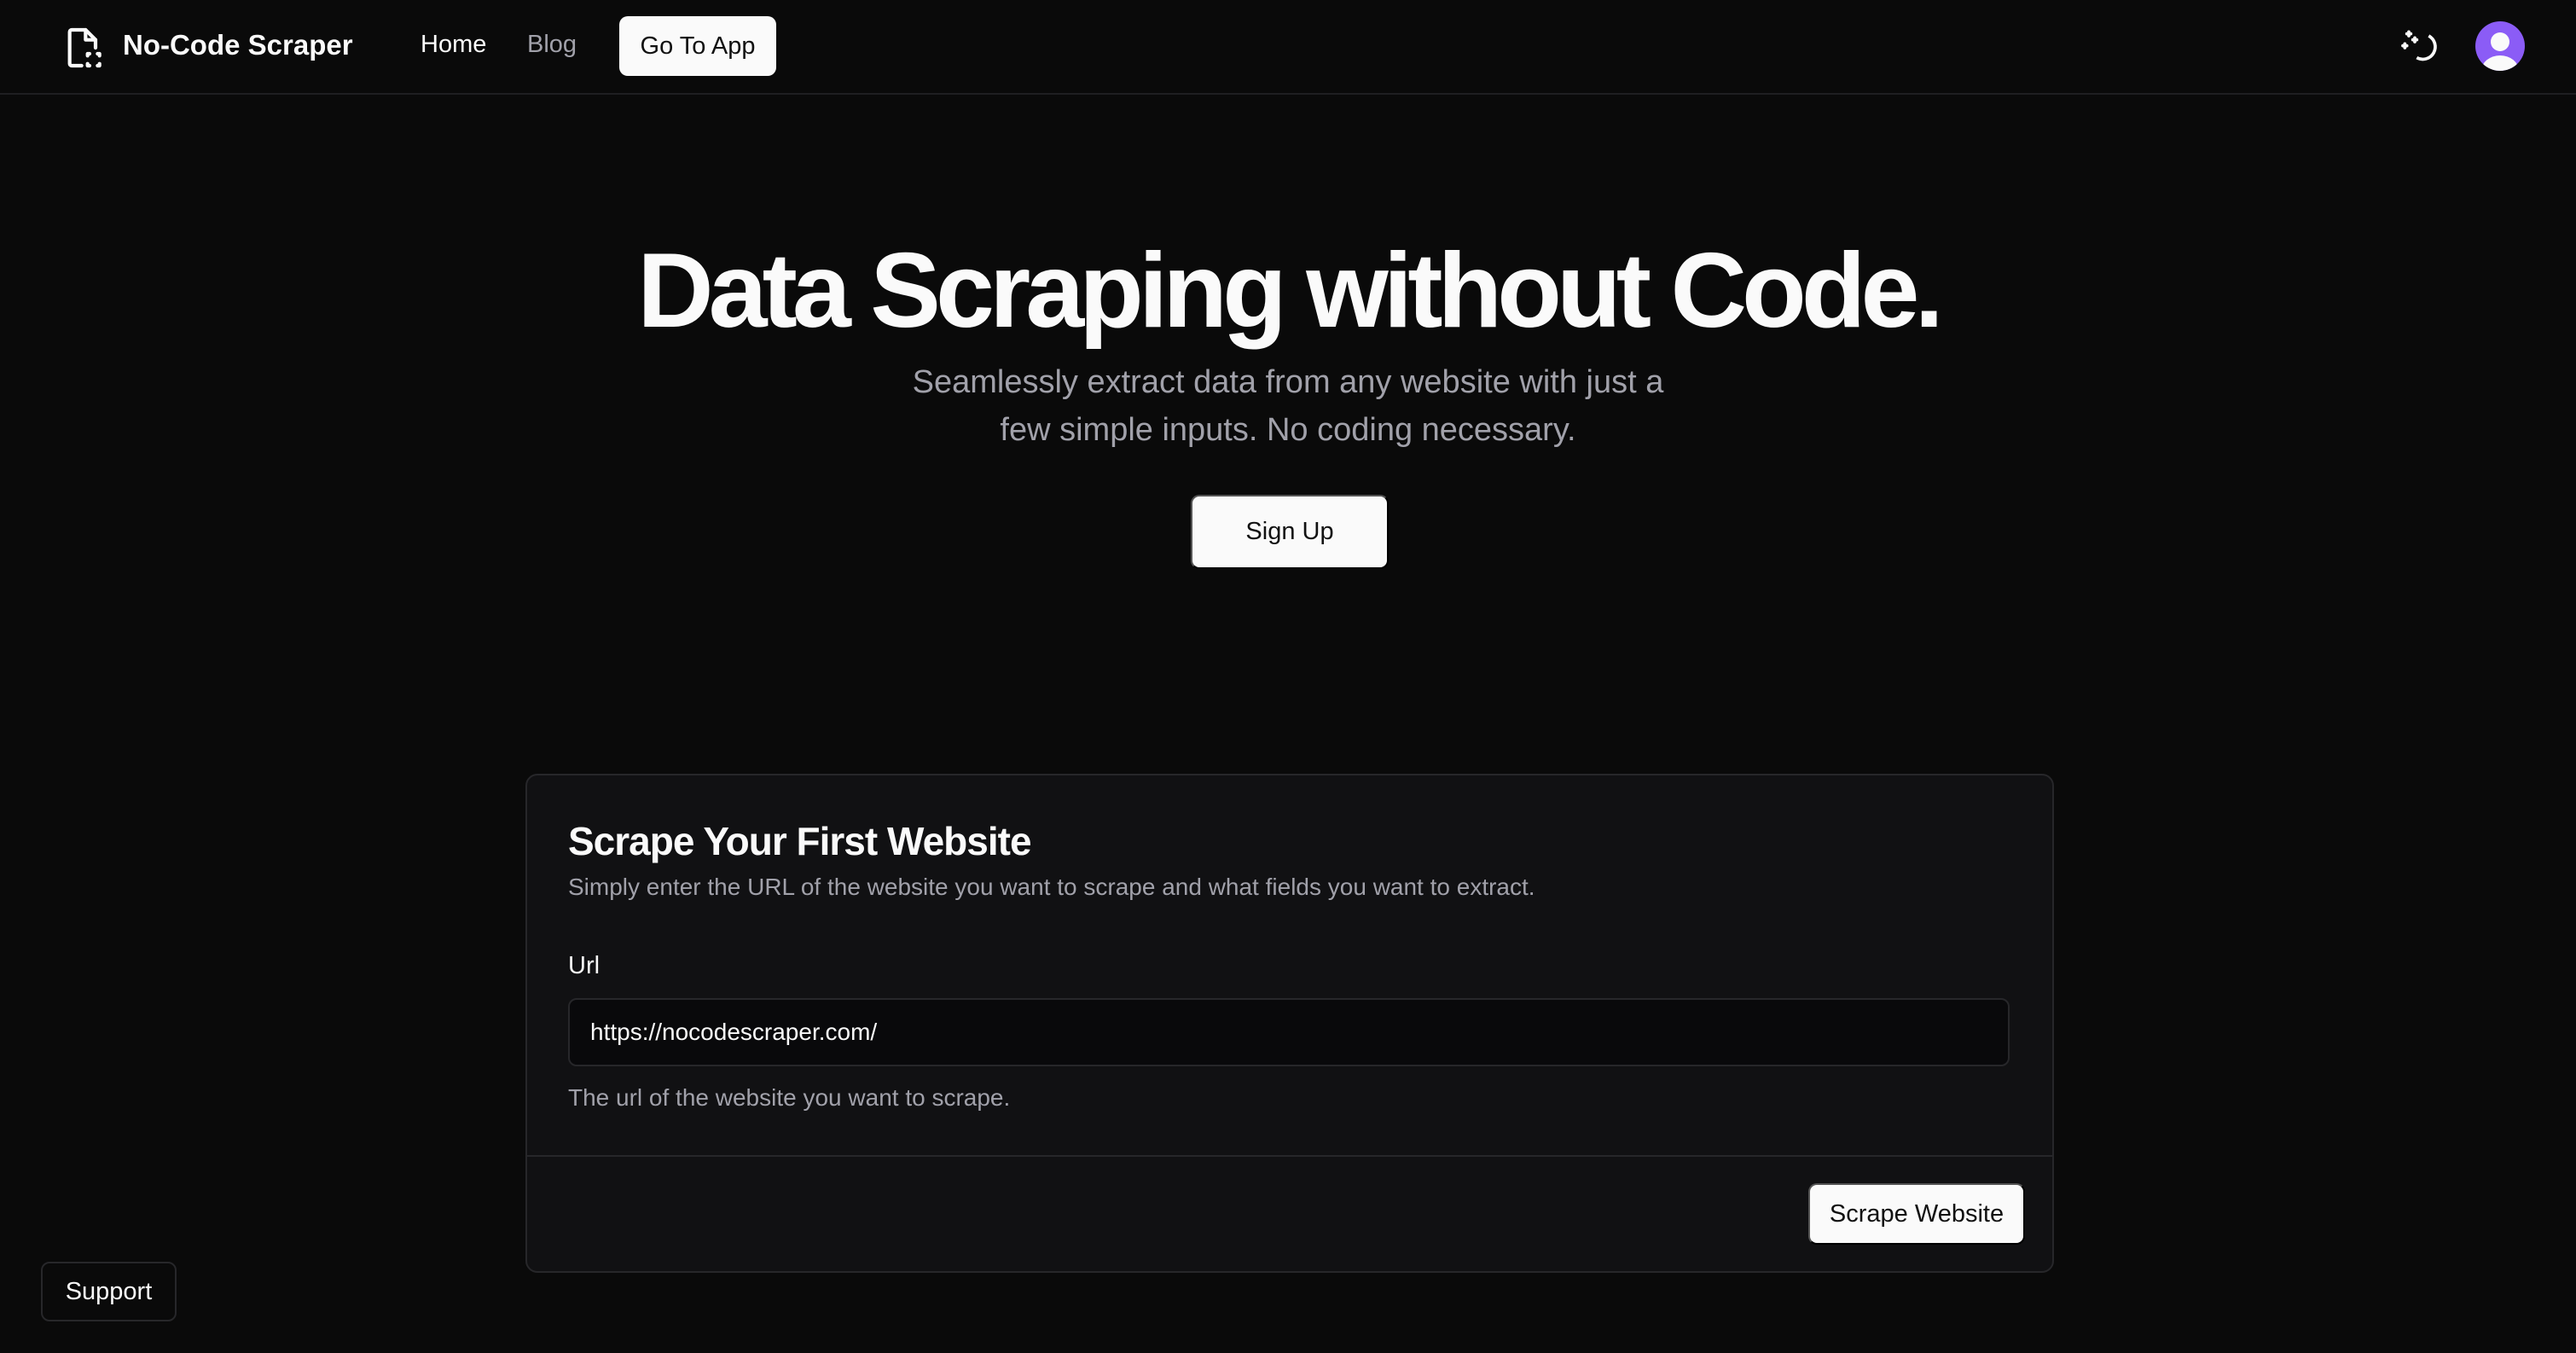 Image resolution: width=2576 pixels, height=1353 pixels. Describe the element at coordinates (1288, 47) in the screenshot. I see `top-nav: No-Code Scraper Home Blog Go To App` at that location.